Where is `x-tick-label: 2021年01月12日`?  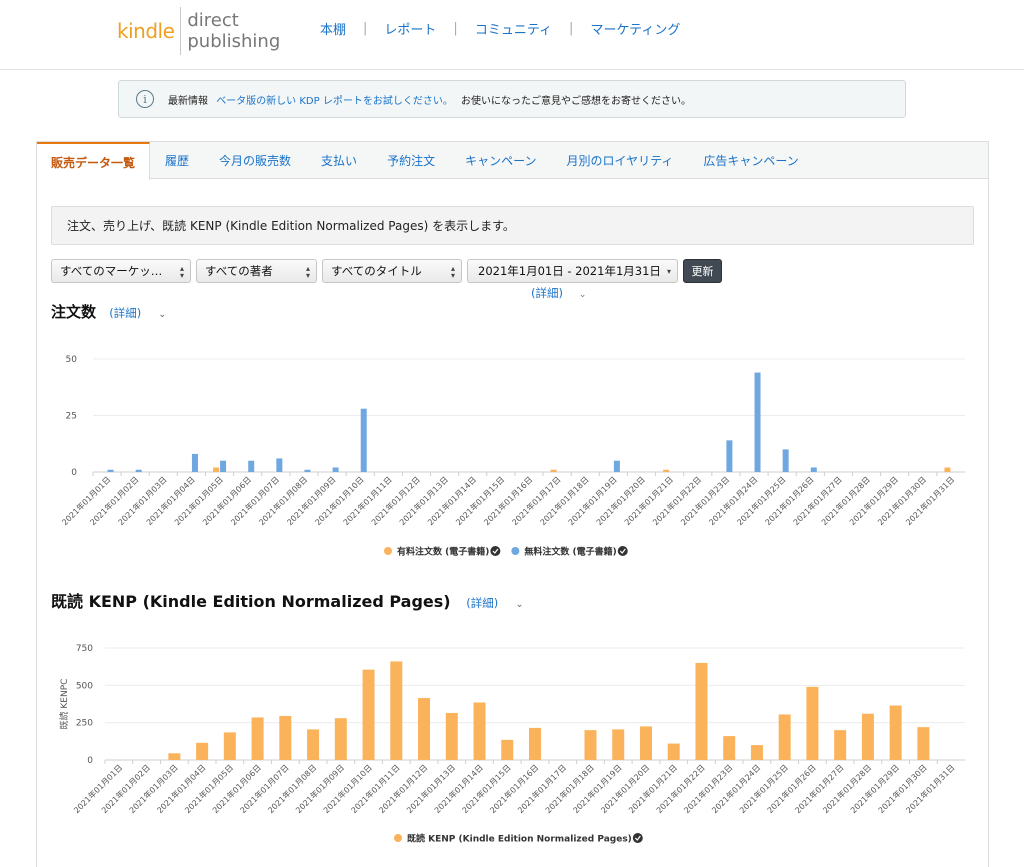 x-tick-label: 2021年01月12日 is located at coordinates (395, 500).